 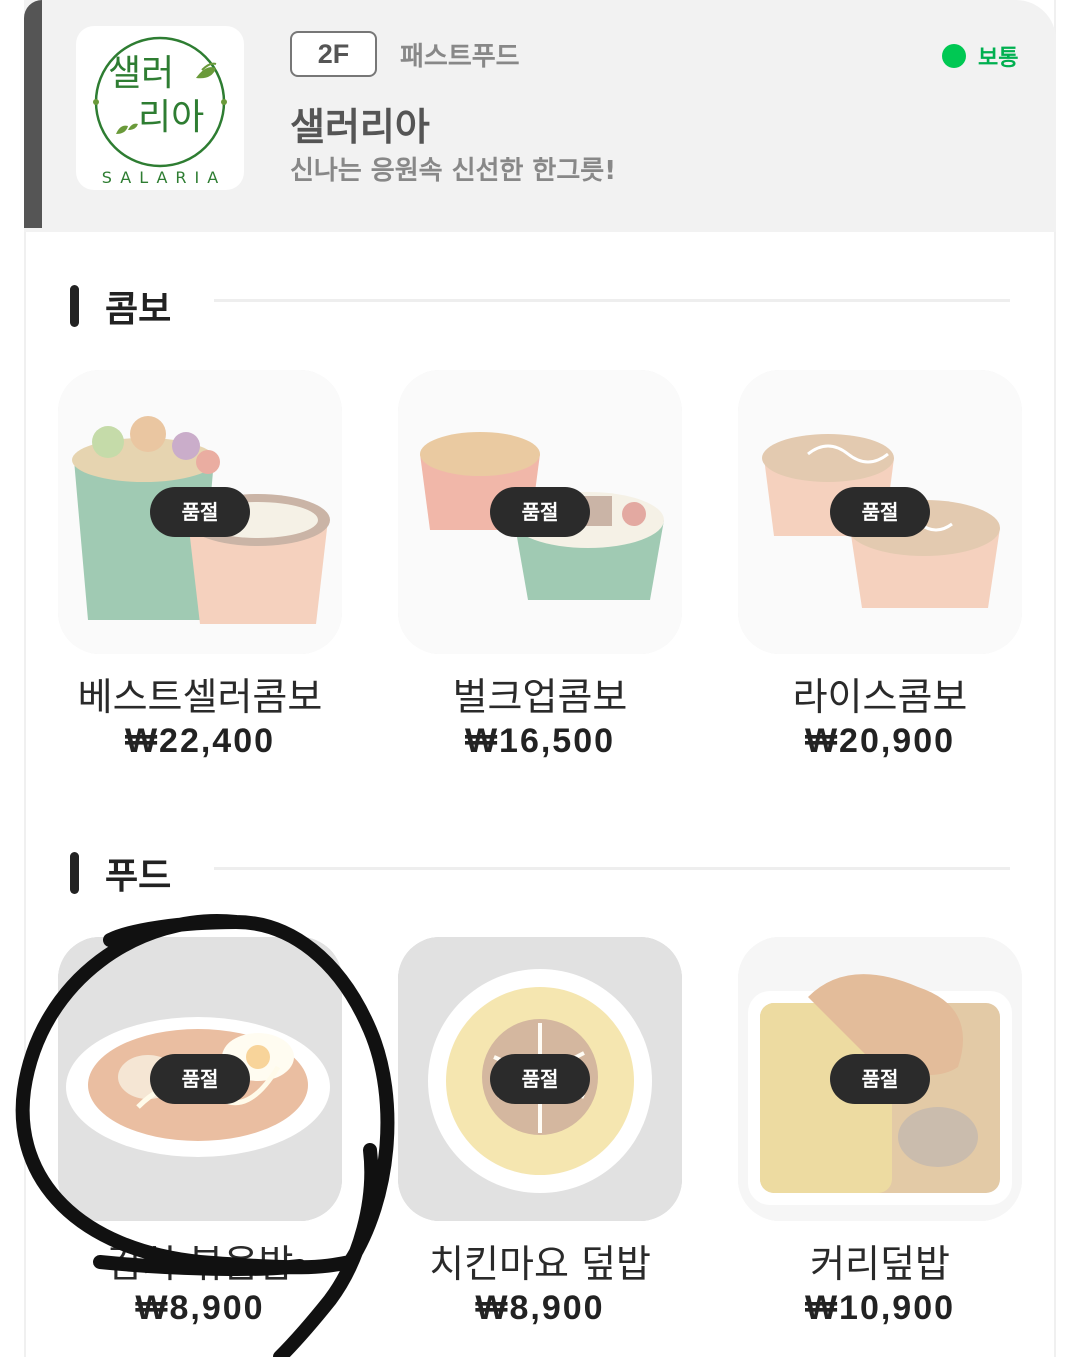 What do you see at coordinates (880, 1264) in the screenshot?
I see `menu-item-name: 커리덮밥` at bounding box center [880, 1264].